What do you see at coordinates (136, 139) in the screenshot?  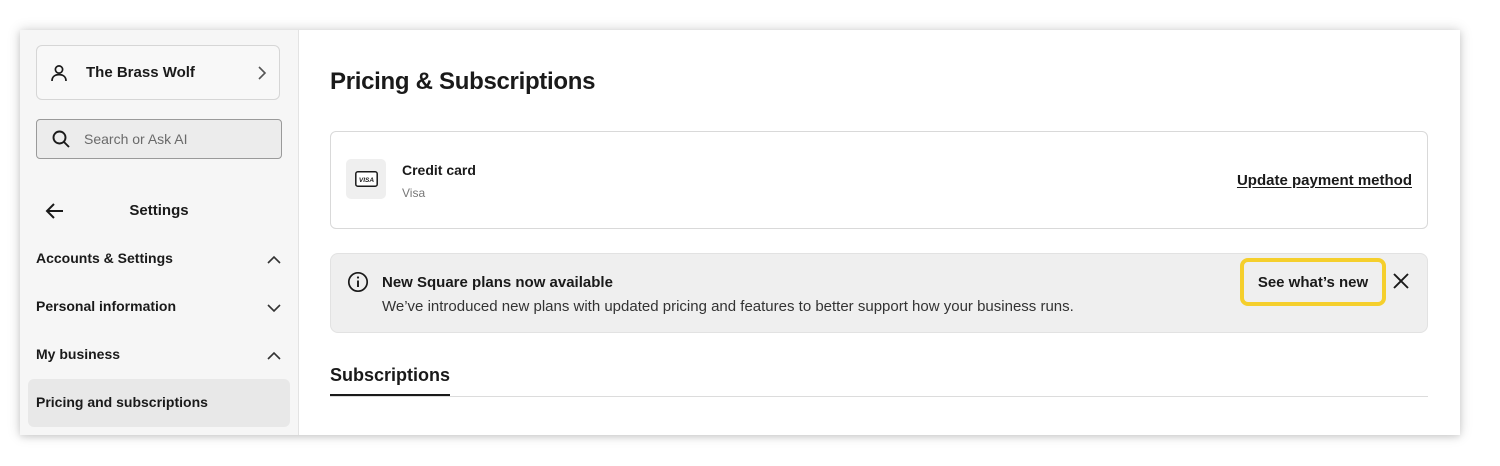 I see `search-placeholder: Search or Ask AI` at bounding box center [136, 139].